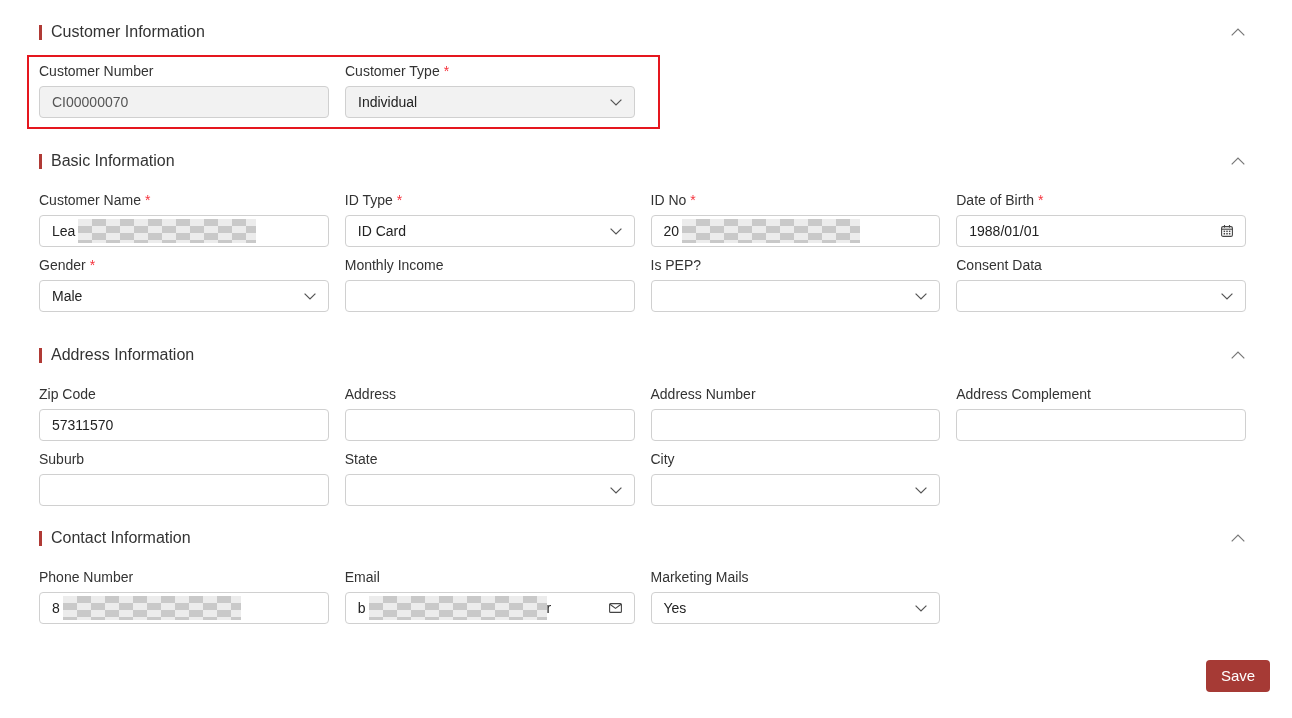  What do you see at coordinates (96, 71) in the screenshot?
I see `field-label: Customer Number` at bounding box center [96, 71].